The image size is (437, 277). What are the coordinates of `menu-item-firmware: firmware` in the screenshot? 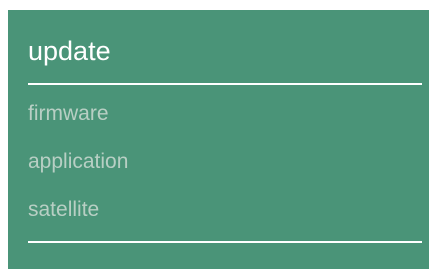 It's located at (78, 114).